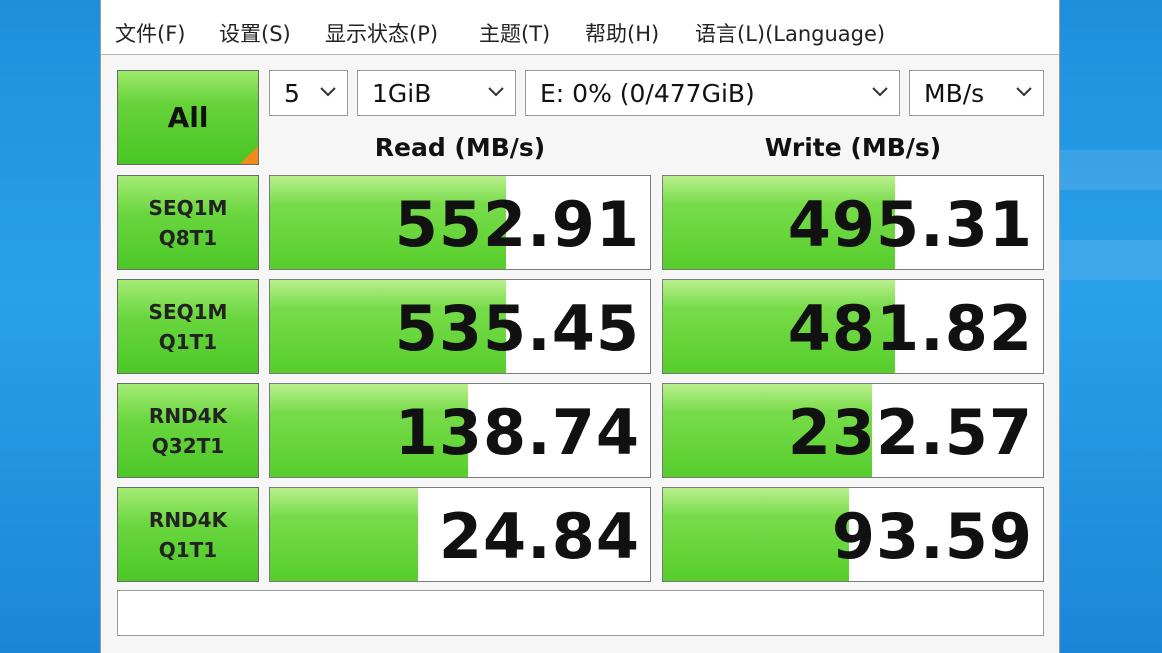  Describe the element at coordinates (381, 33) in the screenshot. I see `menu-display: 显示状态(P)` at that location.